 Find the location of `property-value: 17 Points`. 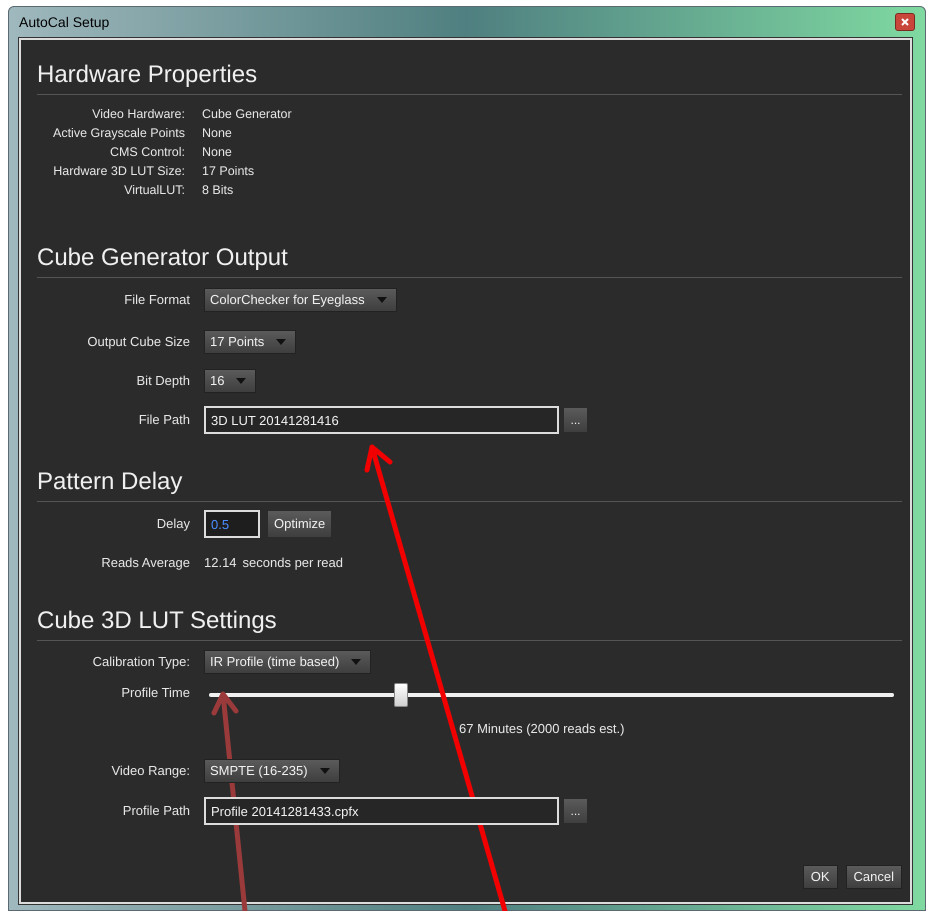

property-value: 17 Points is located at coordinates (229, 171).